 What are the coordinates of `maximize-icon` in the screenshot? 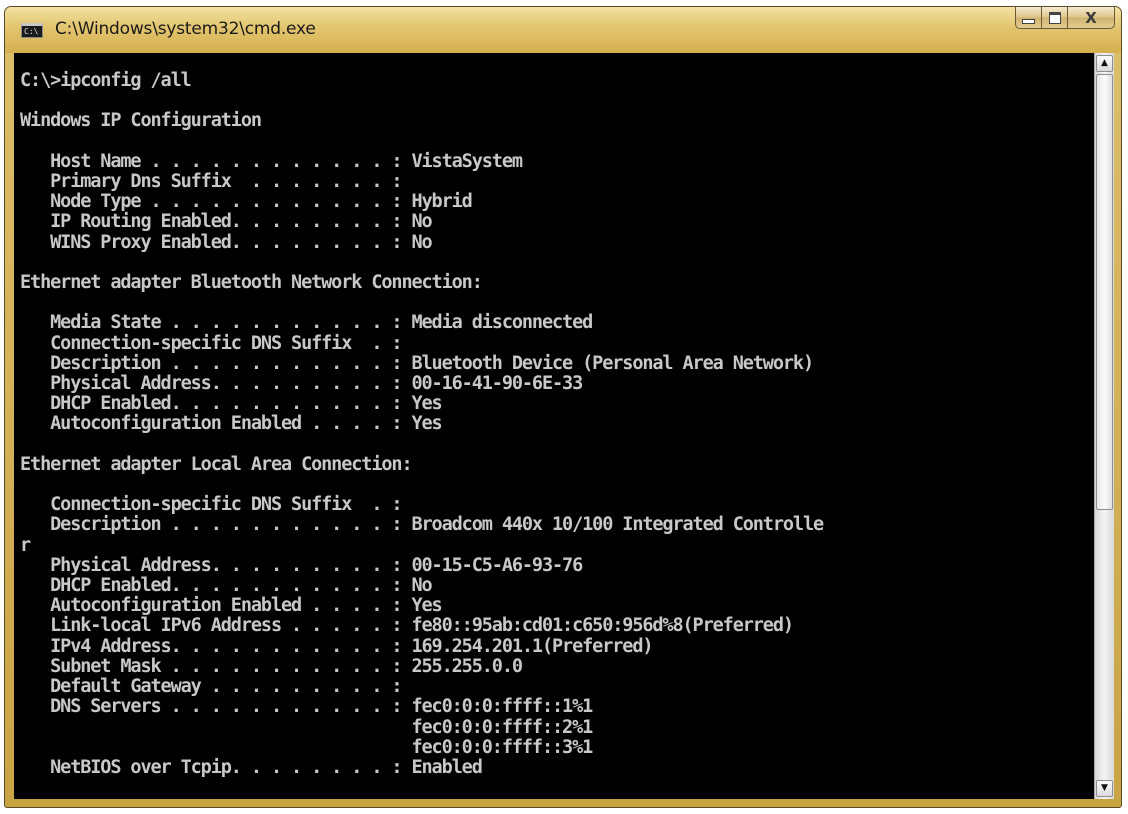 It's located at (1054, 17).